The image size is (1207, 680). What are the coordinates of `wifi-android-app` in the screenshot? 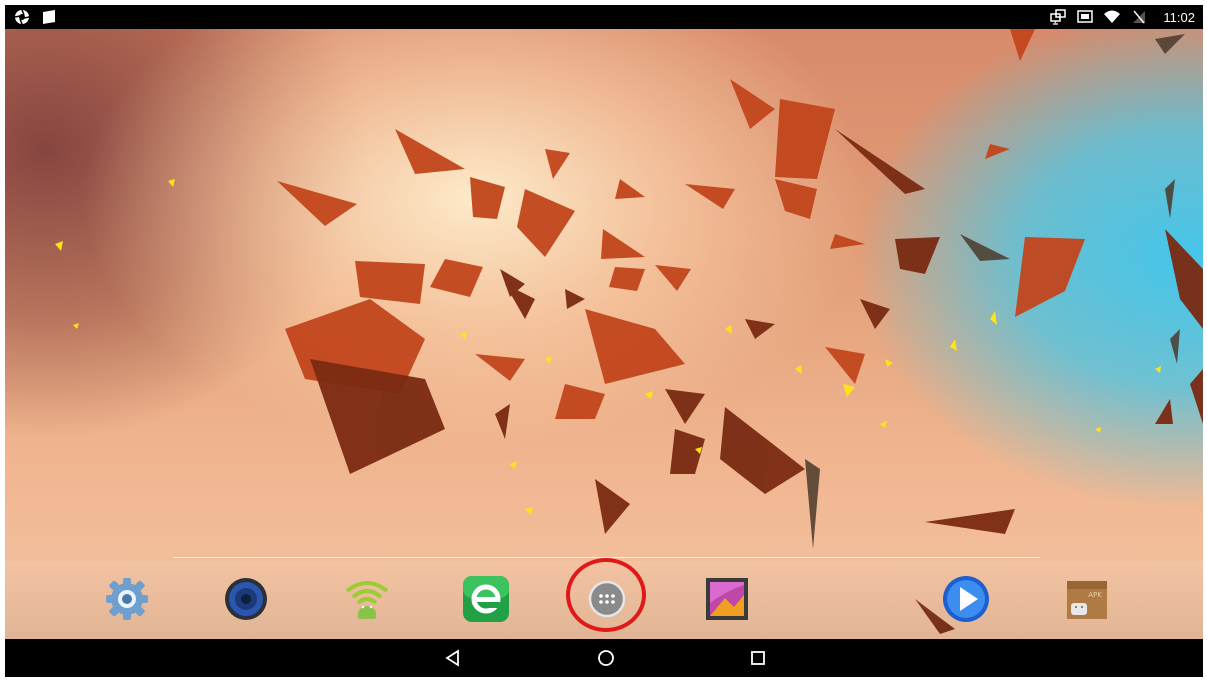 It's located at (367, 599).